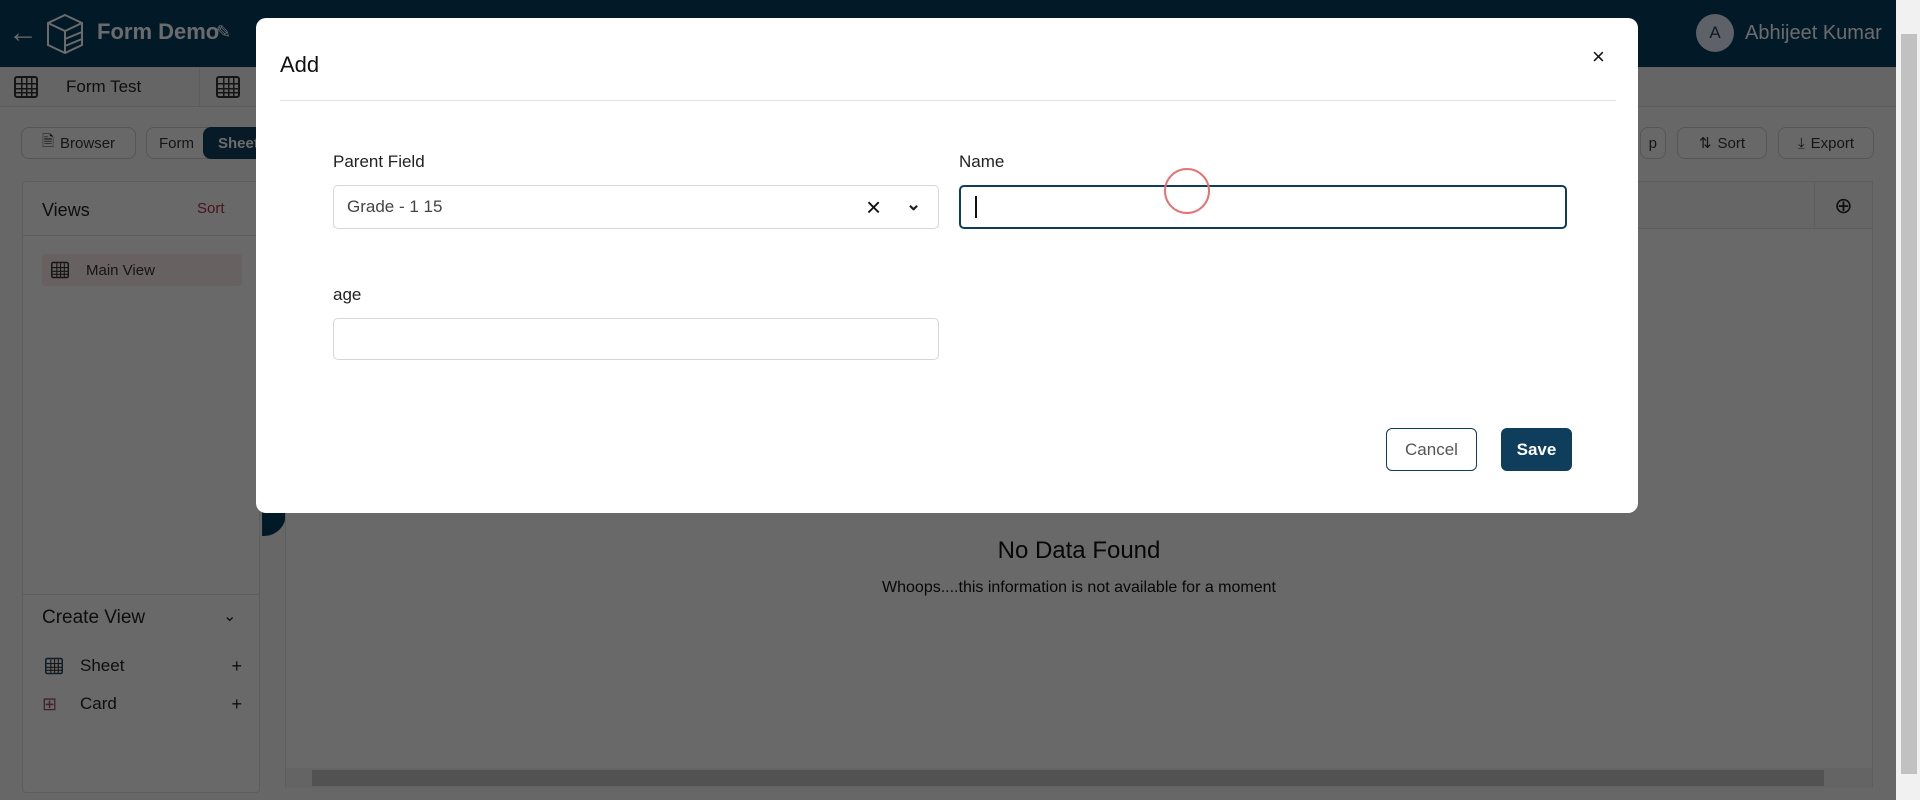  What do you see at coordinates (158, 31) in the screenshot?
I see `app-title: Form Demo` at bounding box center [158, 31].